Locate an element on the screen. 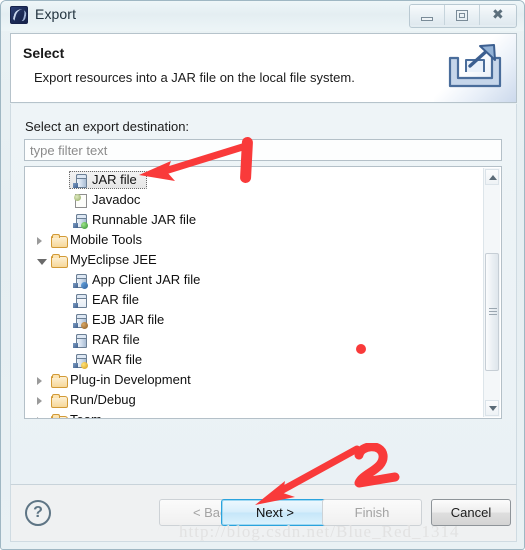 The image size is (525, 550). tree-item-label: Mobile Tools is located at coordinates (106, 239).